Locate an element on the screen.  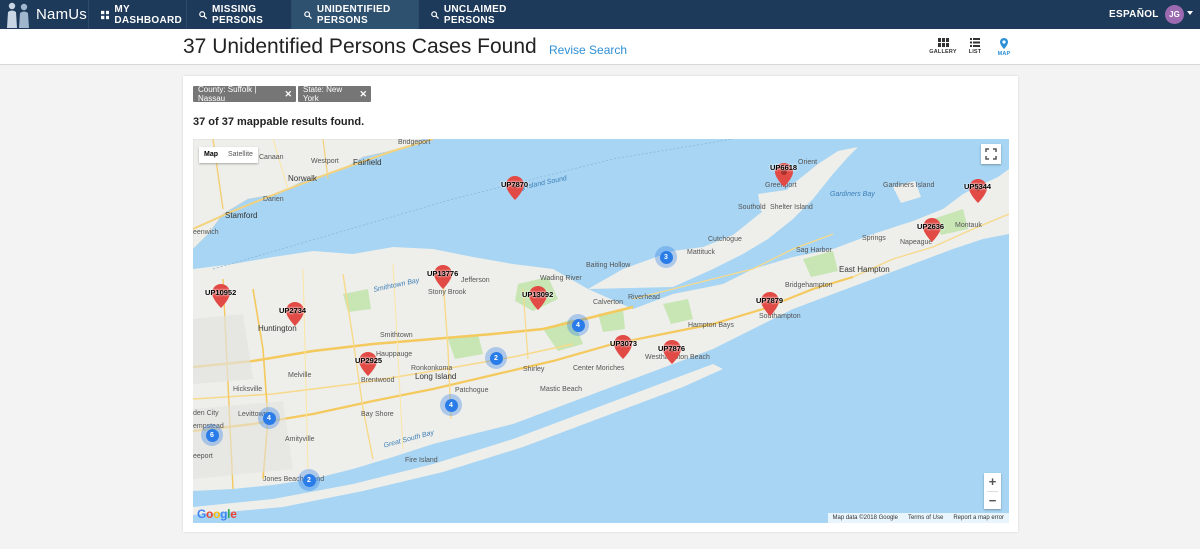
map-pin-icon is located at coordinates (1004, 43).